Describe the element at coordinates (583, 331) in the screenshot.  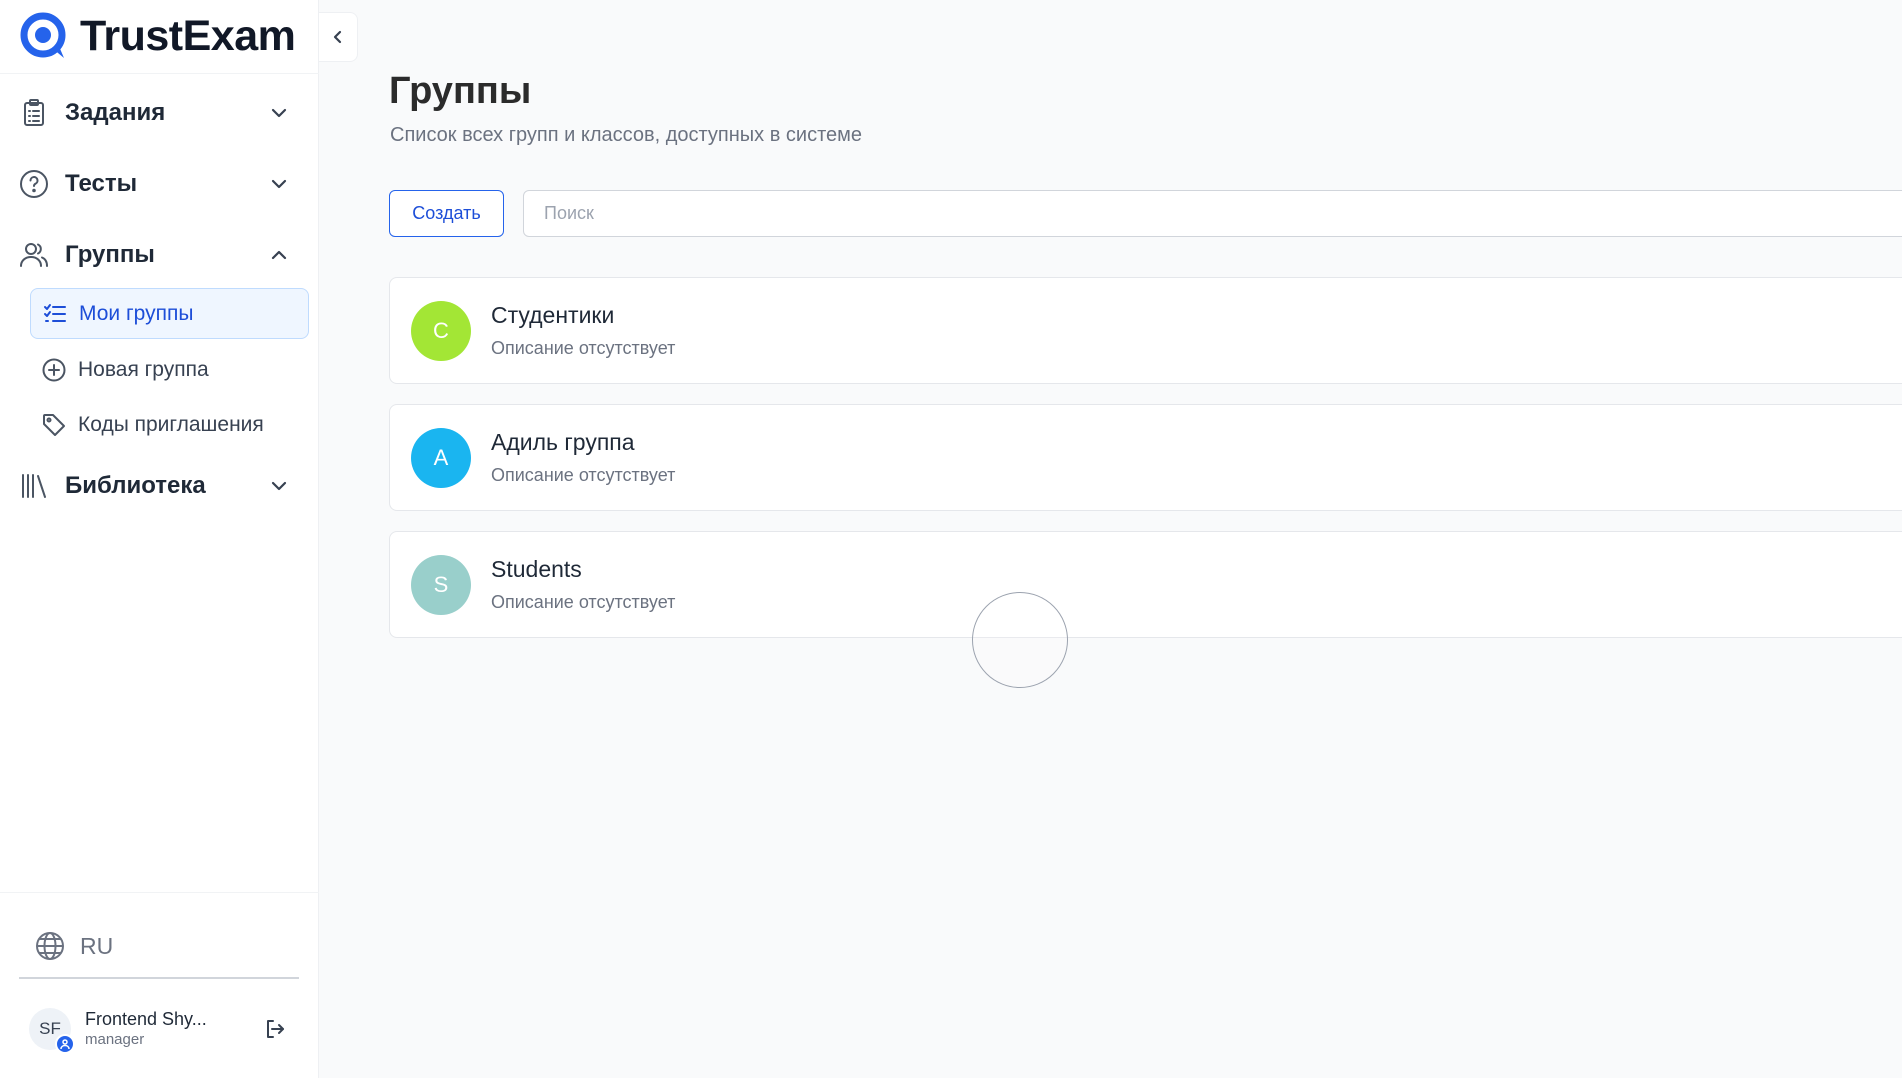
I see `group-text: Студентики Описание отсутствует` at that location.